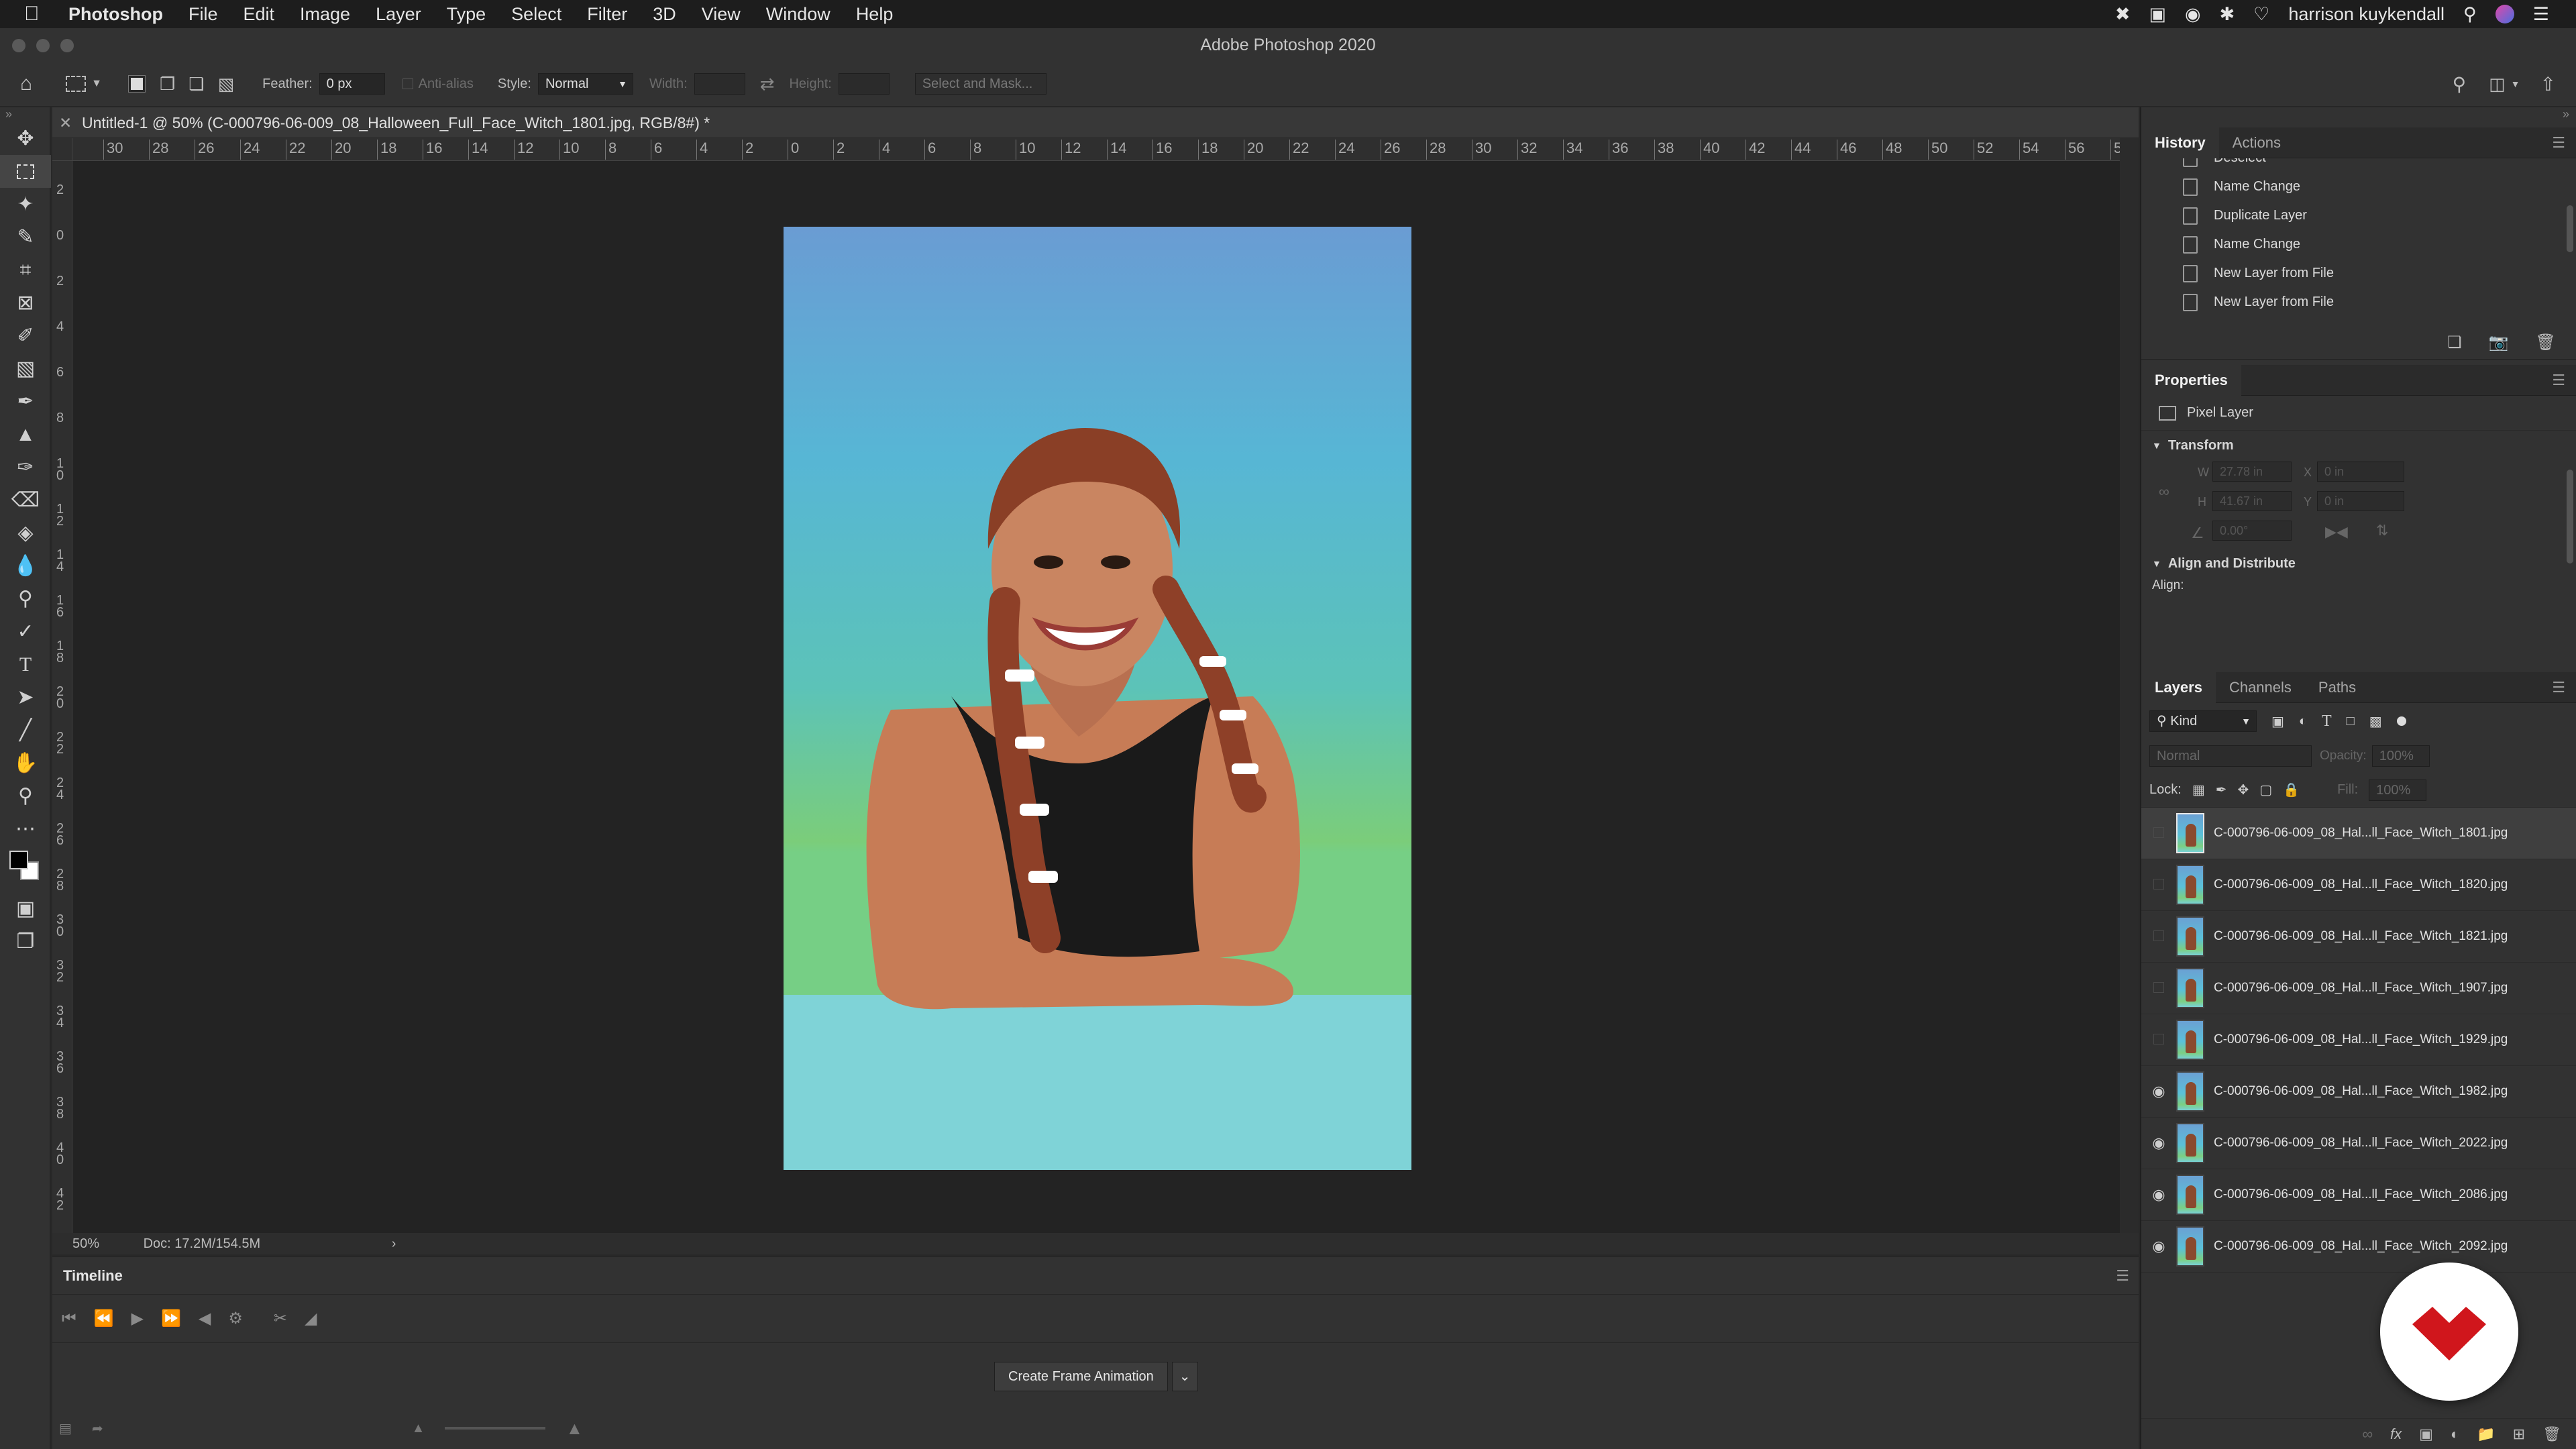 The width and height of the screenshot is (2576, 1449). What do you see at coordinates (25, 368) in the screenshot?
I see `healing-brush-tool-icon: ▧` at bounding box center [25, 368].